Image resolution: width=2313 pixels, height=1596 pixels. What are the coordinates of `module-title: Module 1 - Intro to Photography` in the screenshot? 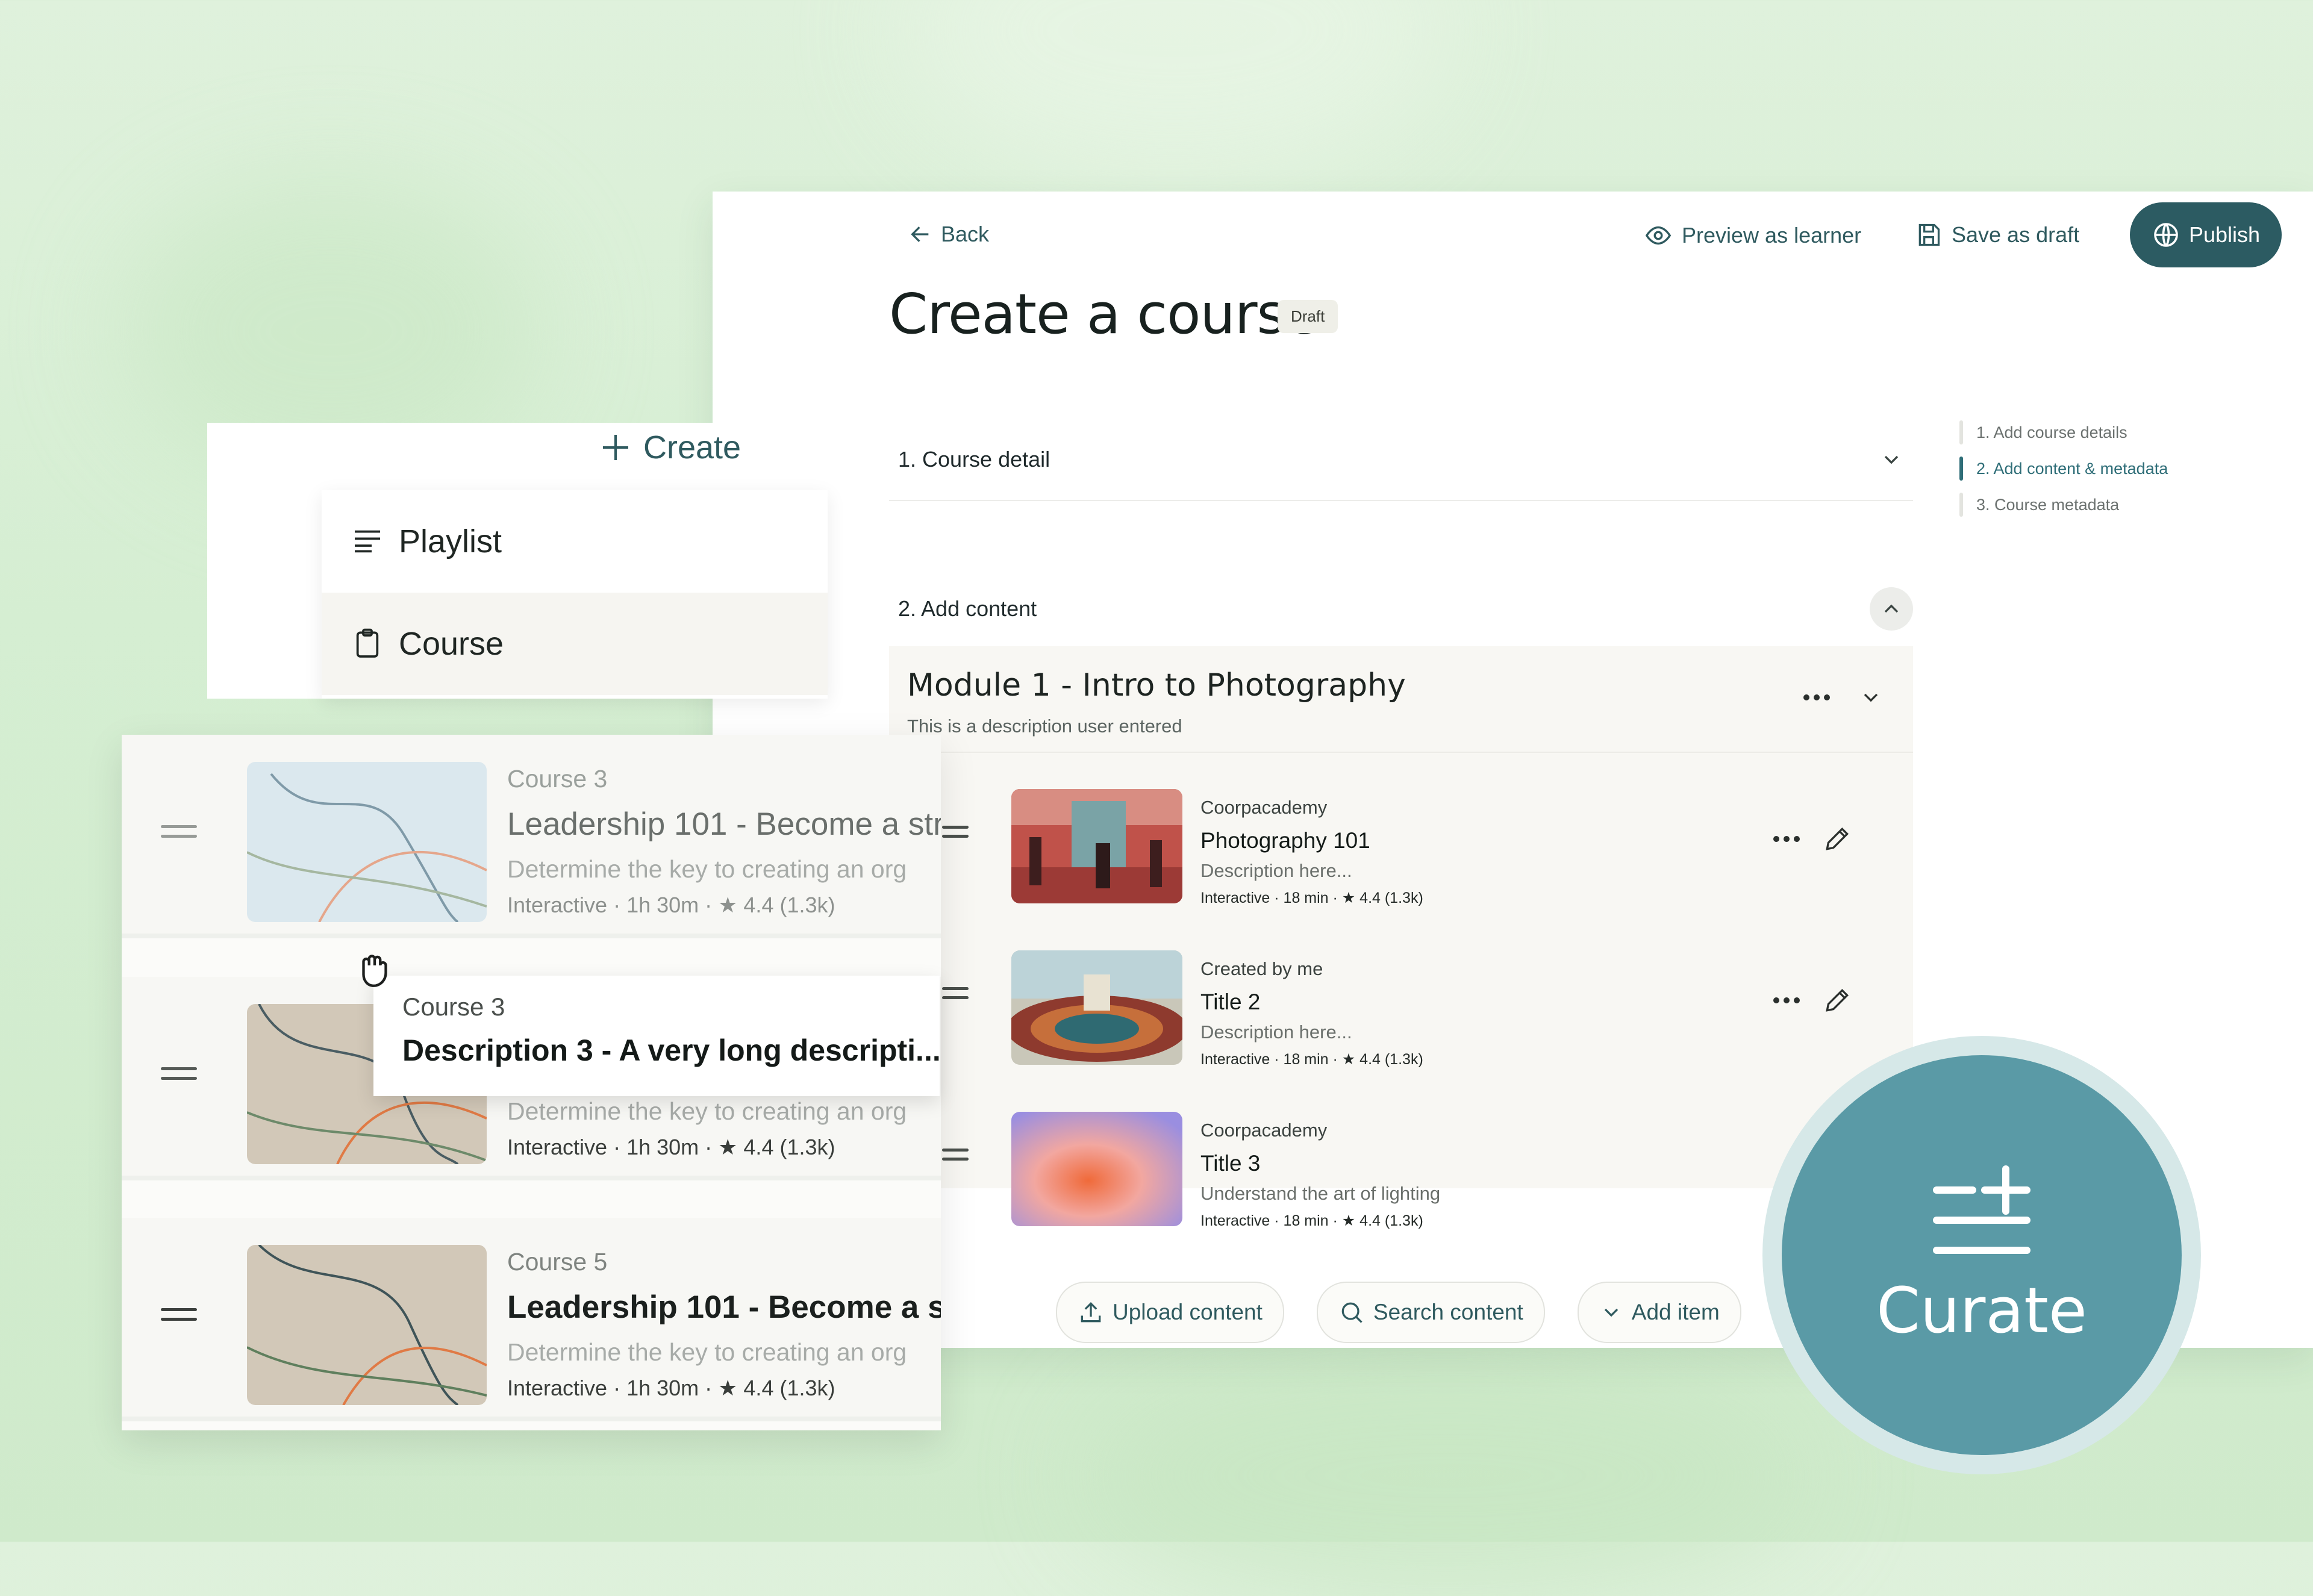 It's located at (1156, 685).